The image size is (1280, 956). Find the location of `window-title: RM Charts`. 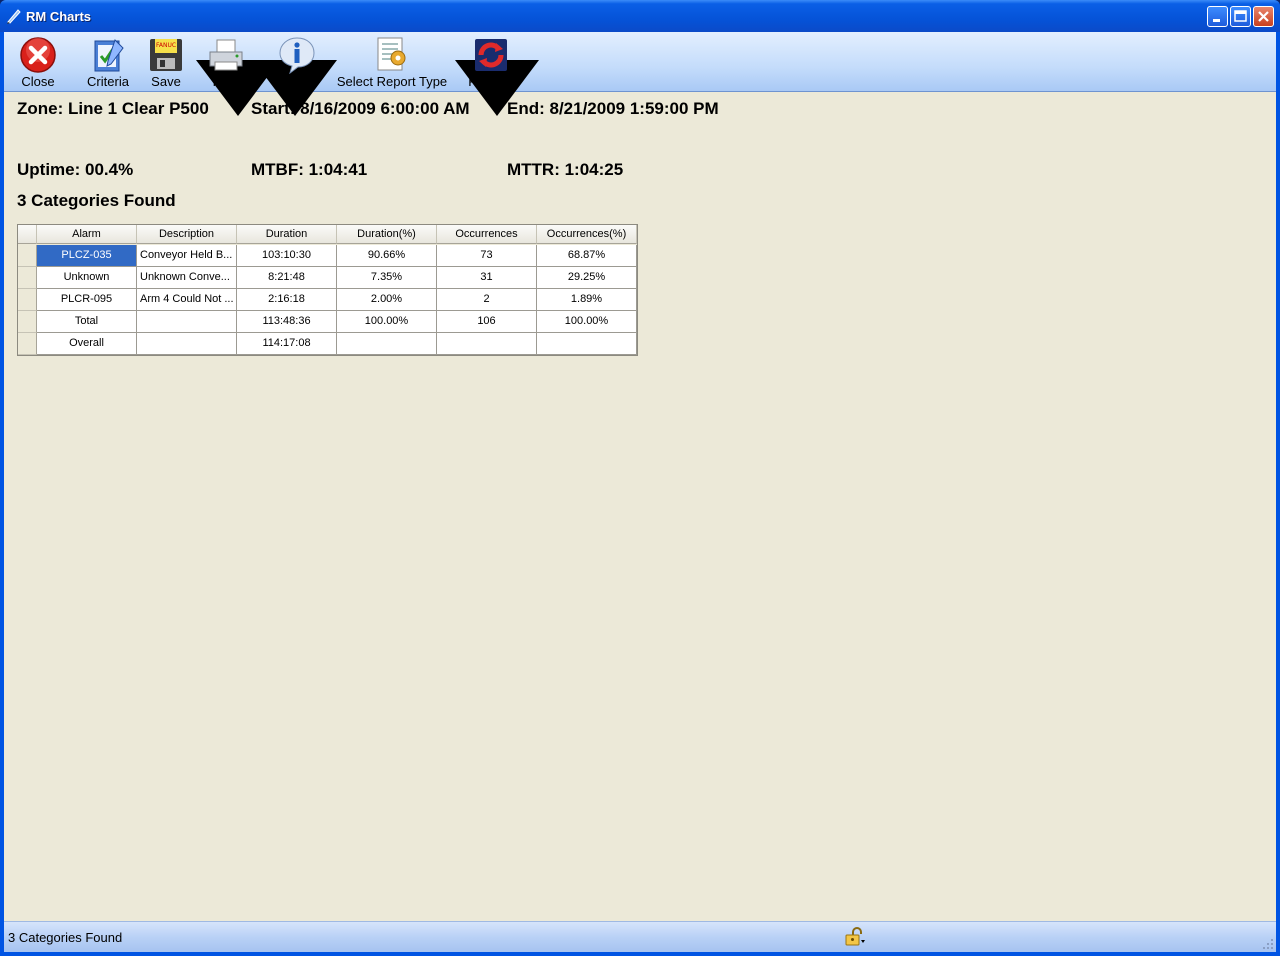

window-title: RM Charts is located at coordinates (59, 16).